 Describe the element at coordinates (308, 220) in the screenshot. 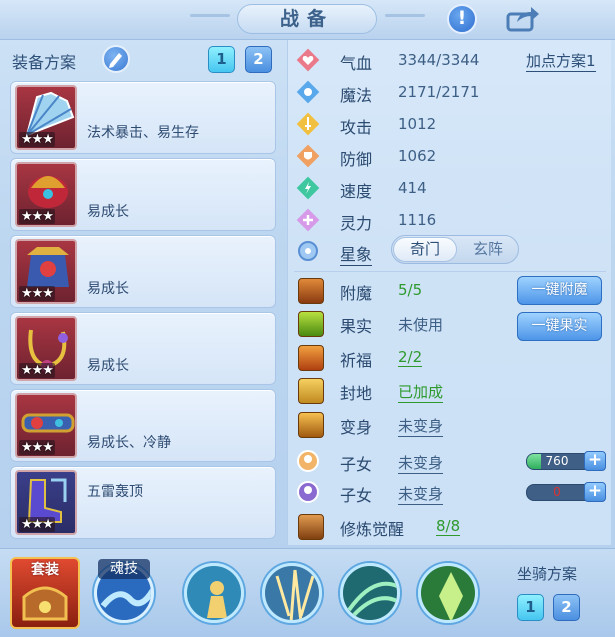

I see `spirit-icon` at that location.